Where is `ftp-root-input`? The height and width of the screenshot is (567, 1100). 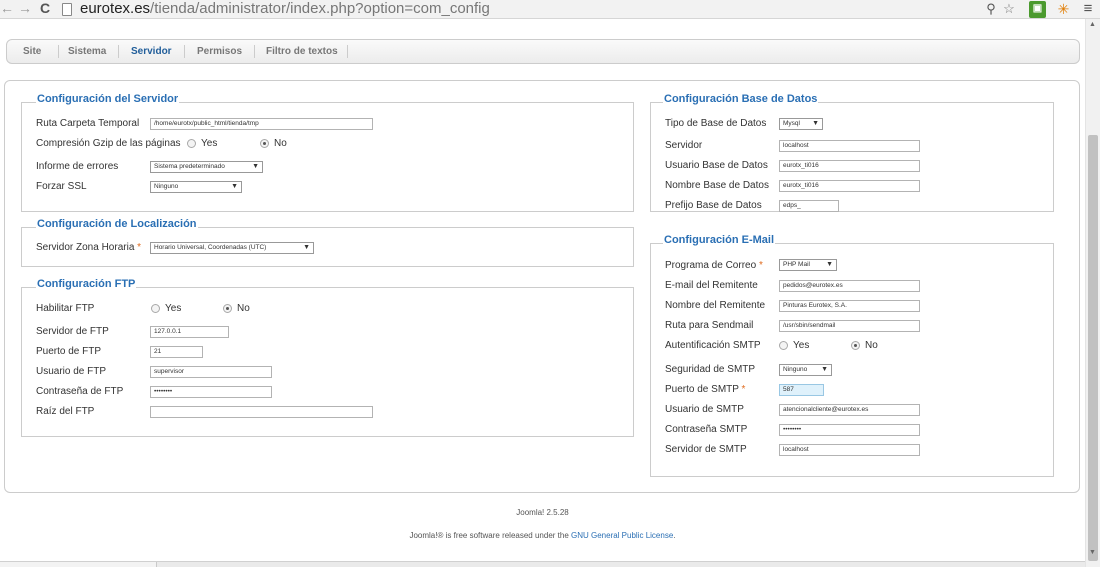
ftp-root-input is located at coordinates (261, 412).